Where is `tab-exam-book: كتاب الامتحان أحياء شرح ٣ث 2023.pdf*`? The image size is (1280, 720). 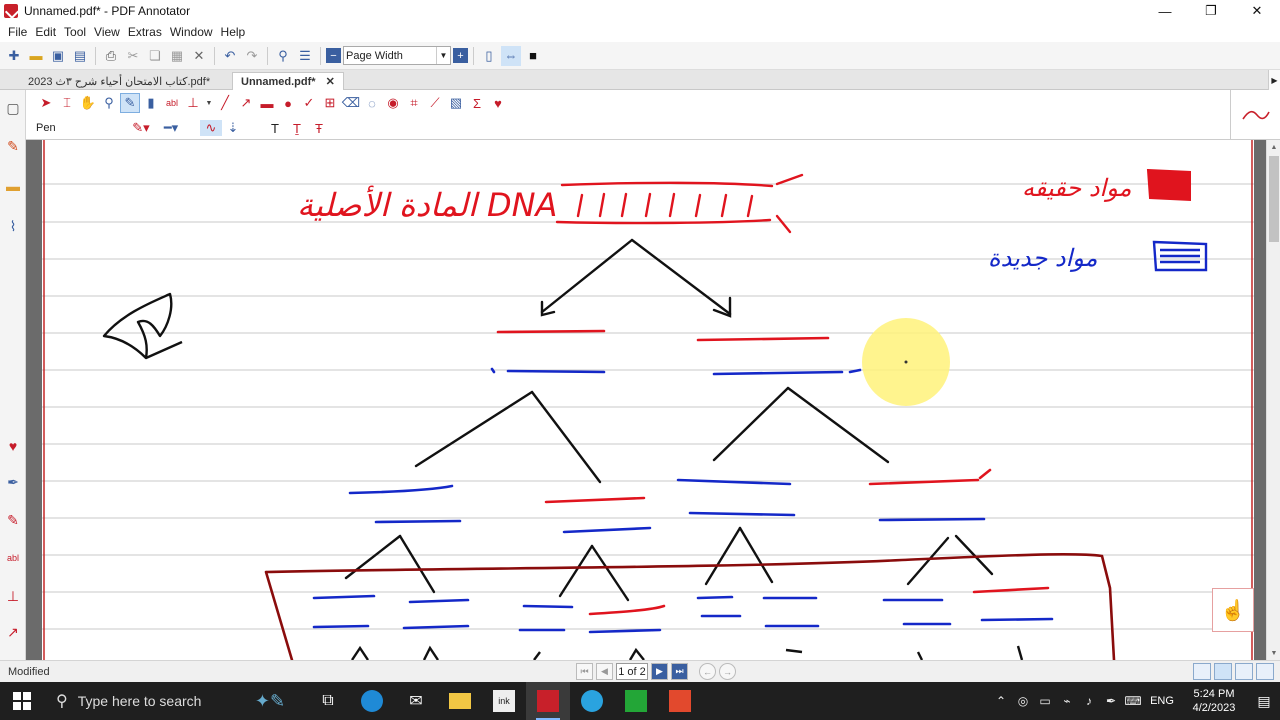 tab-exam-book: كتاب الامتحان أحياء شرح ٣ث 2023.pdf* is located at coordinates (126, 81).